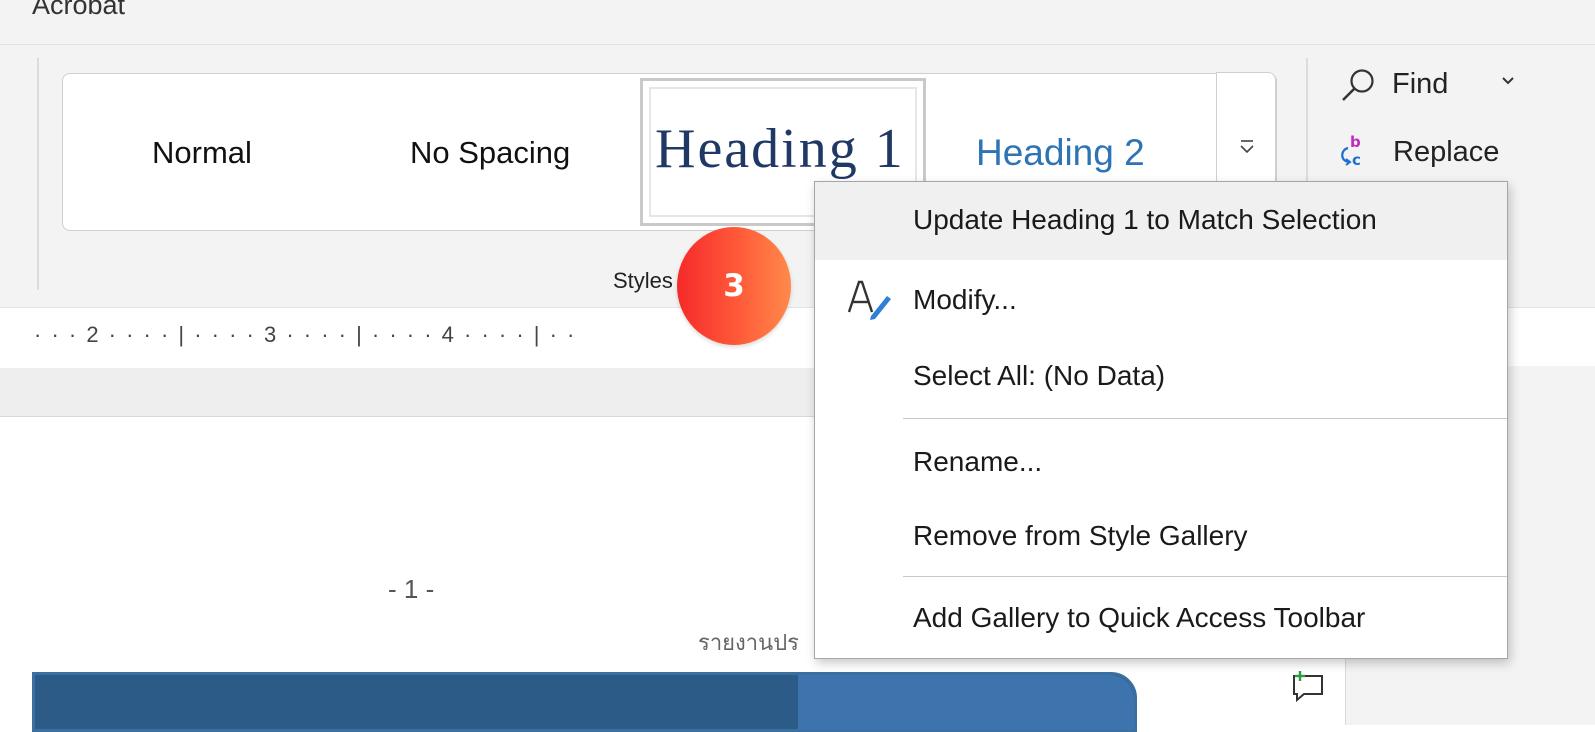 This screenshot has width=1595, height=732. Describe the element at coordinates (748, 642) in the screenshot. I see `footer-text: รายงานปร` at that location.